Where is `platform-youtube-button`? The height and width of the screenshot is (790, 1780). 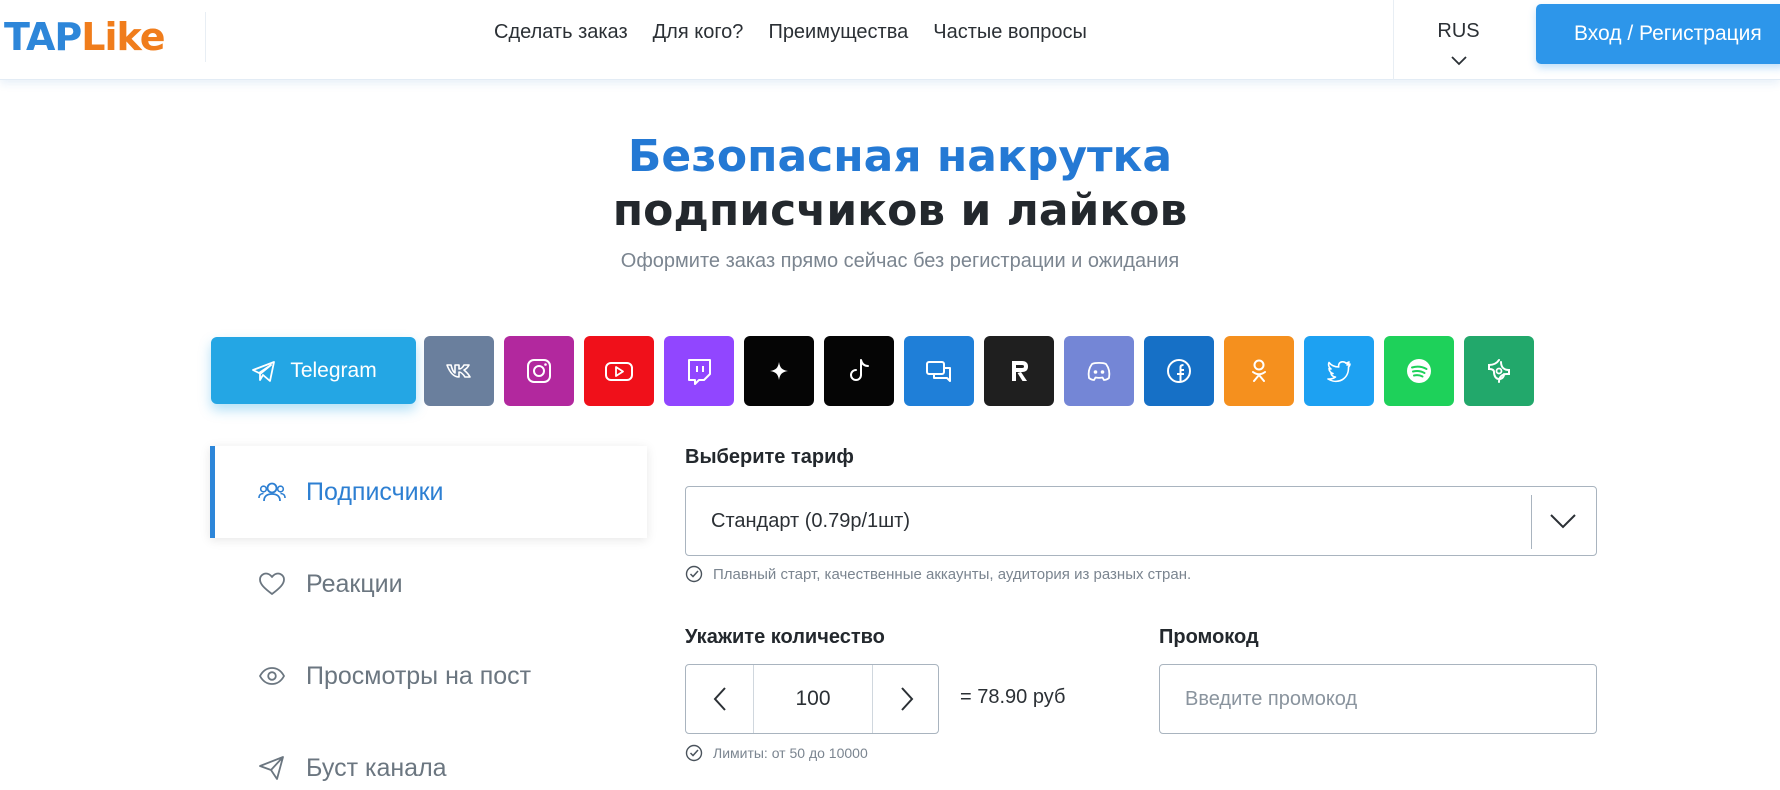
platform-youtube-button is located at coordinates (619, 371).